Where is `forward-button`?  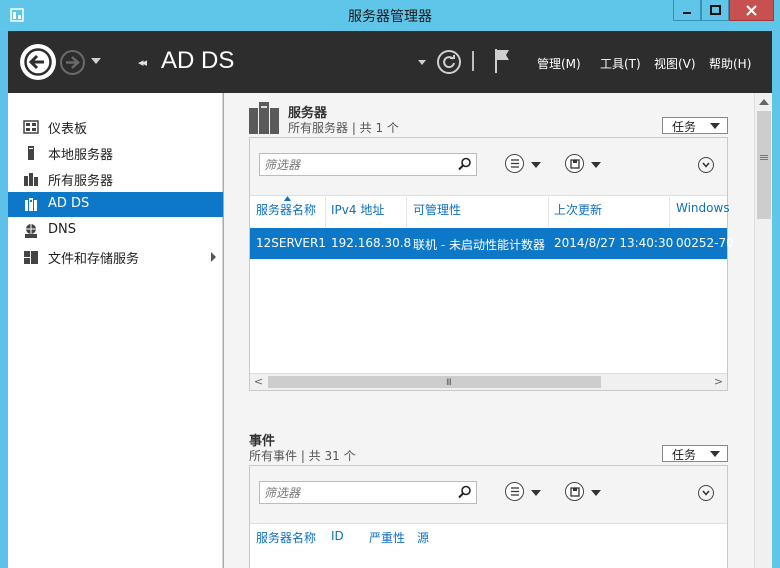
forward-button is located at coordinates (72, 62).